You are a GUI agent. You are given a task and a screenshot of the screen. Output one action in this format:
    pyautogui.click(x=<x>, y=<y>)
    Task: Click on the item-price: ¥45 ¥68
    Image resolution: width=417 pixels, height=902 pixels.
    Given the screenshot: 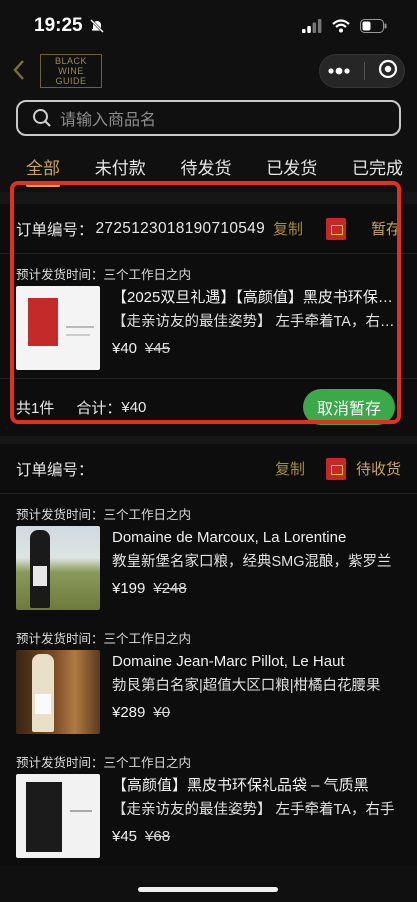 What is the action you would take?
    pyautogui.click(x=256, y=837)
    